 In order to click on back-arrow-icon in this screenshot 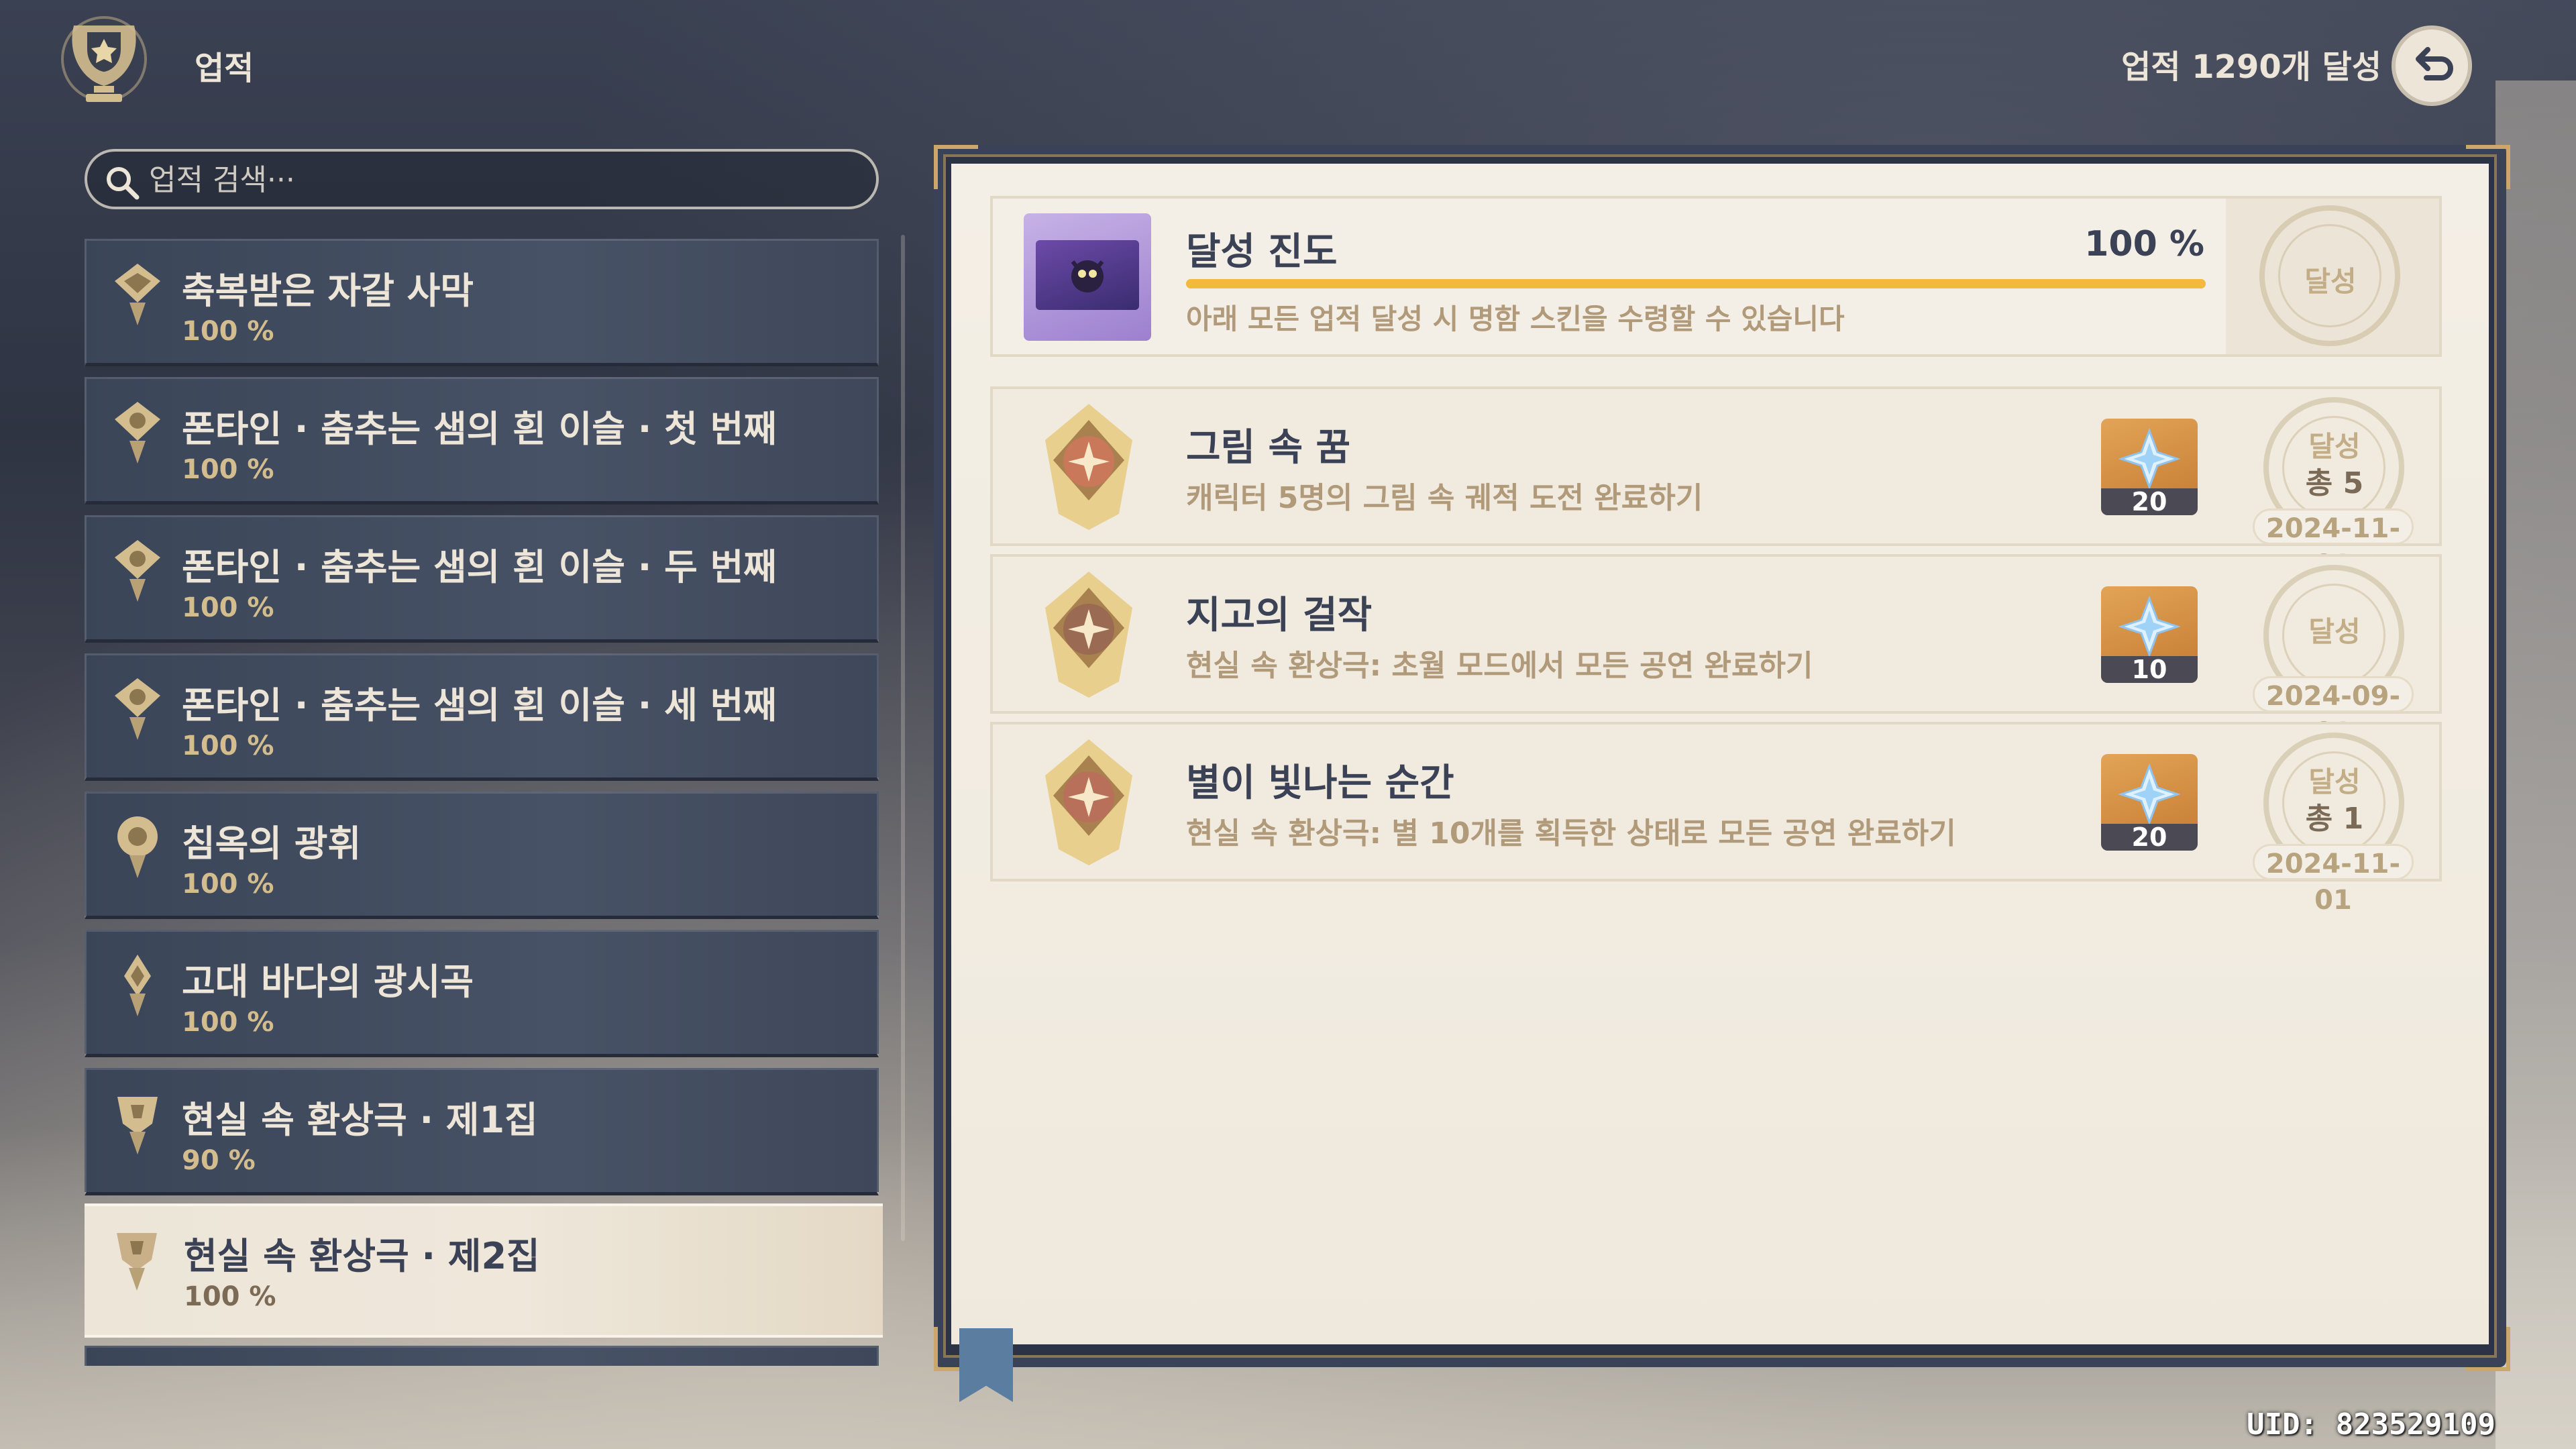, I will do `click(2434, 63)`.